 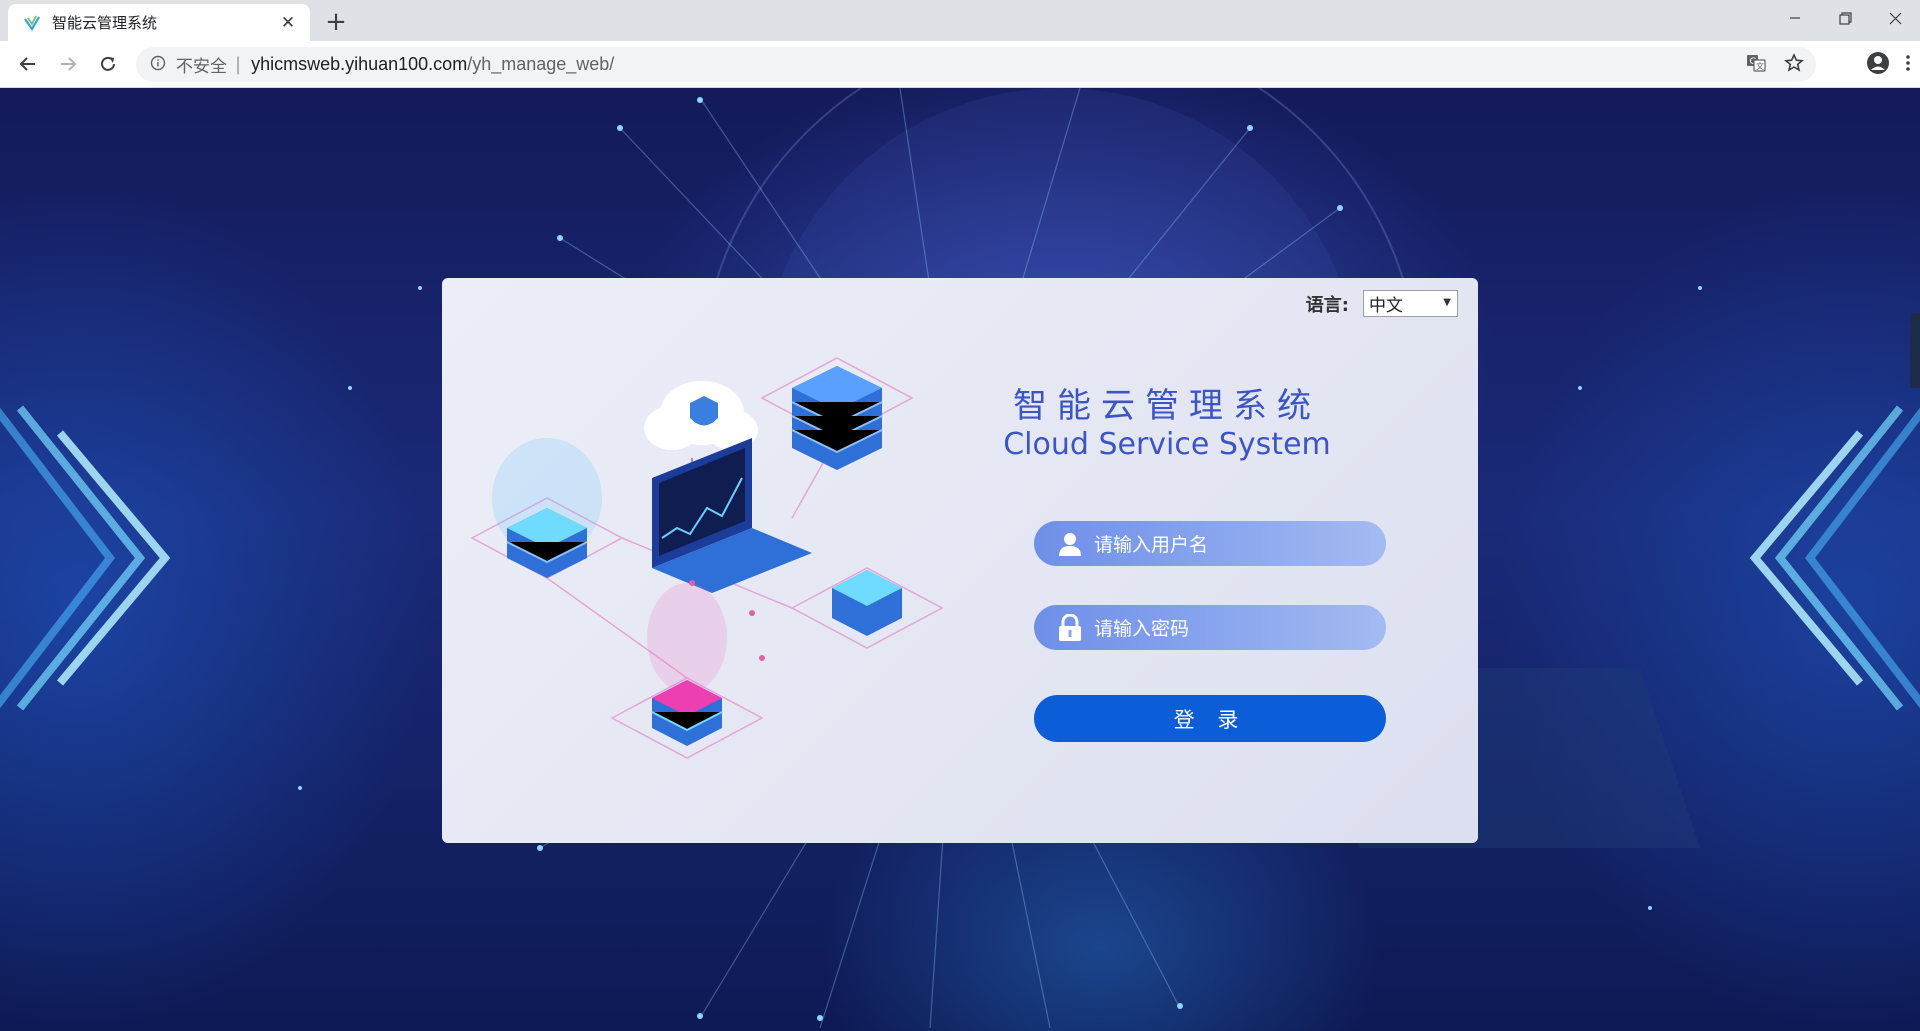 I want to click on translate-icon: G文, so click(x=1756, y=65).